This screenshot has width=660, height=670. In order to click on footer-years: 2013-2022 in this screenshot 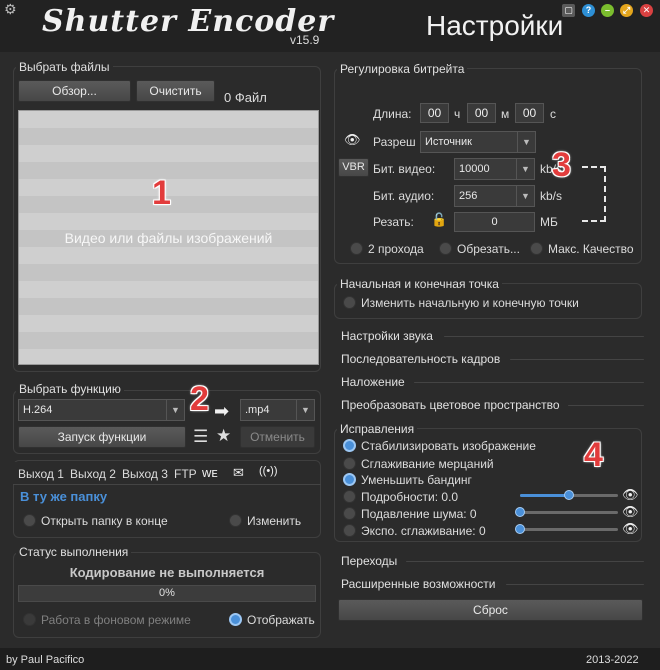, I will do `click(612, 660)`.